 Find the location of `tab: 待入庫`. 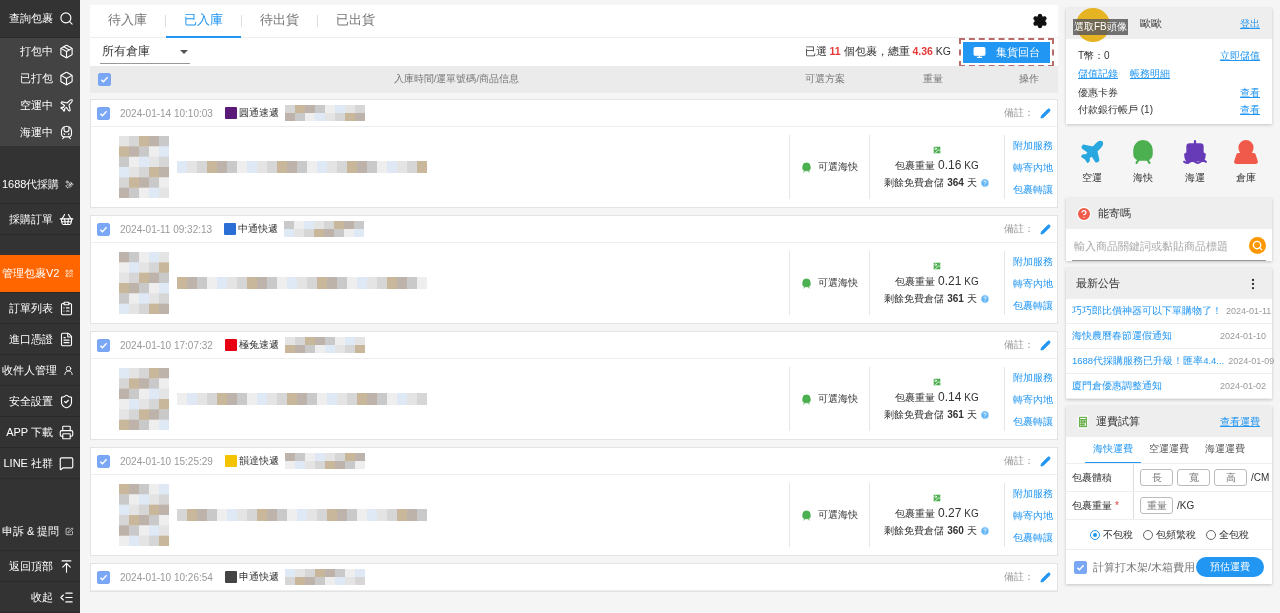

tab: 待入庫 is located at coordinates (127, 21).